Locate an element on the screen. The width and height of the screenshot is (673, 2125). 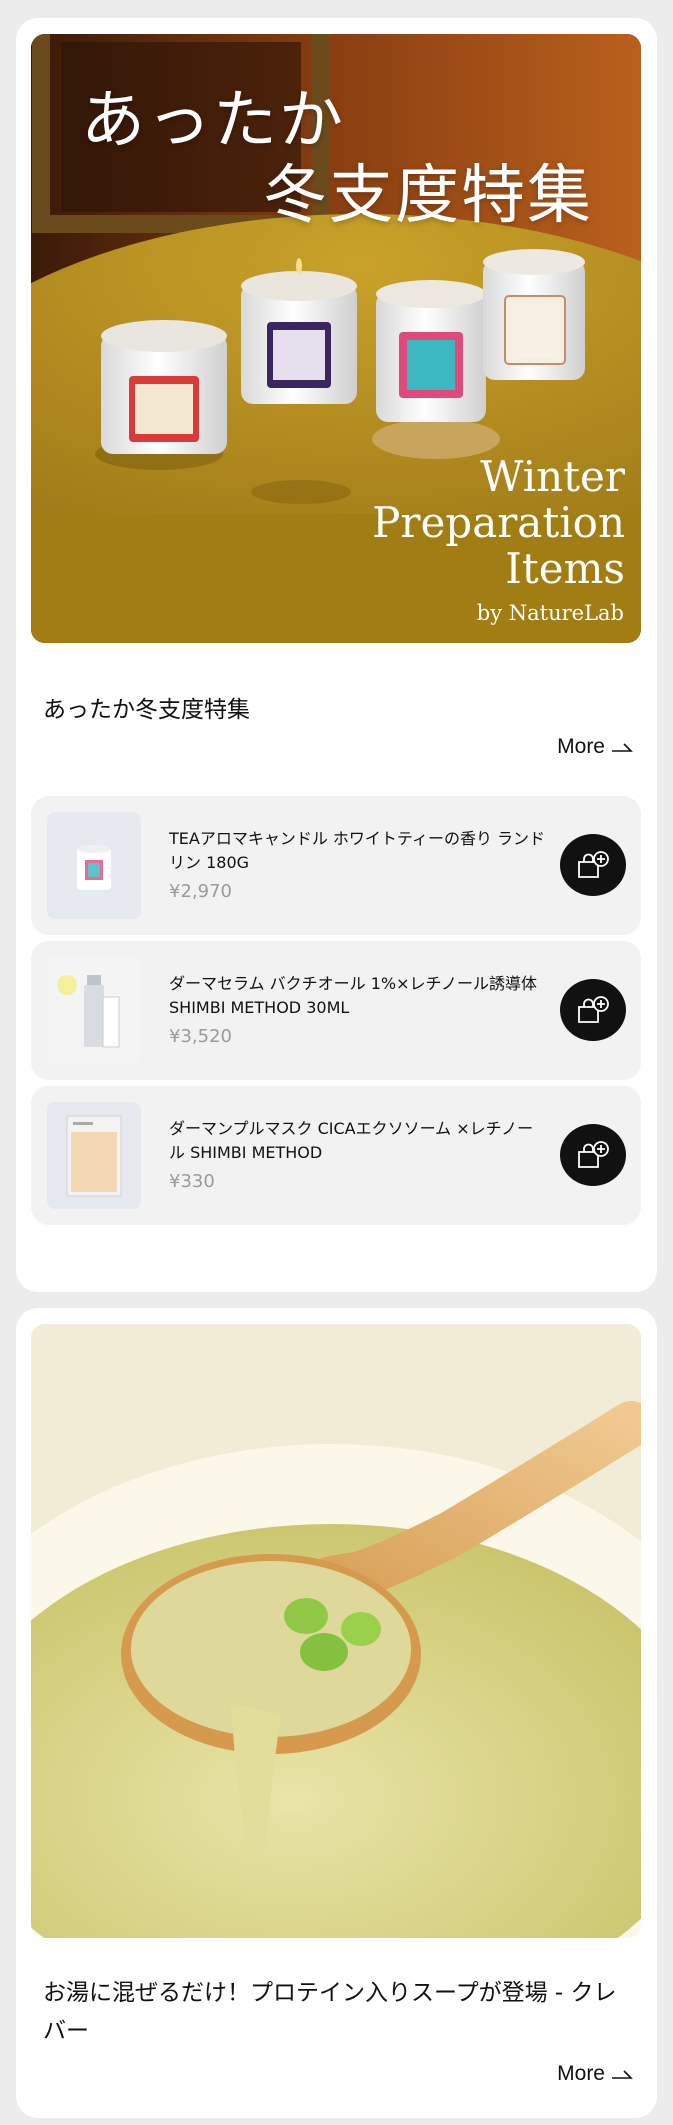
hero-english-line2: Preparation is located at coordinates (498, 522).